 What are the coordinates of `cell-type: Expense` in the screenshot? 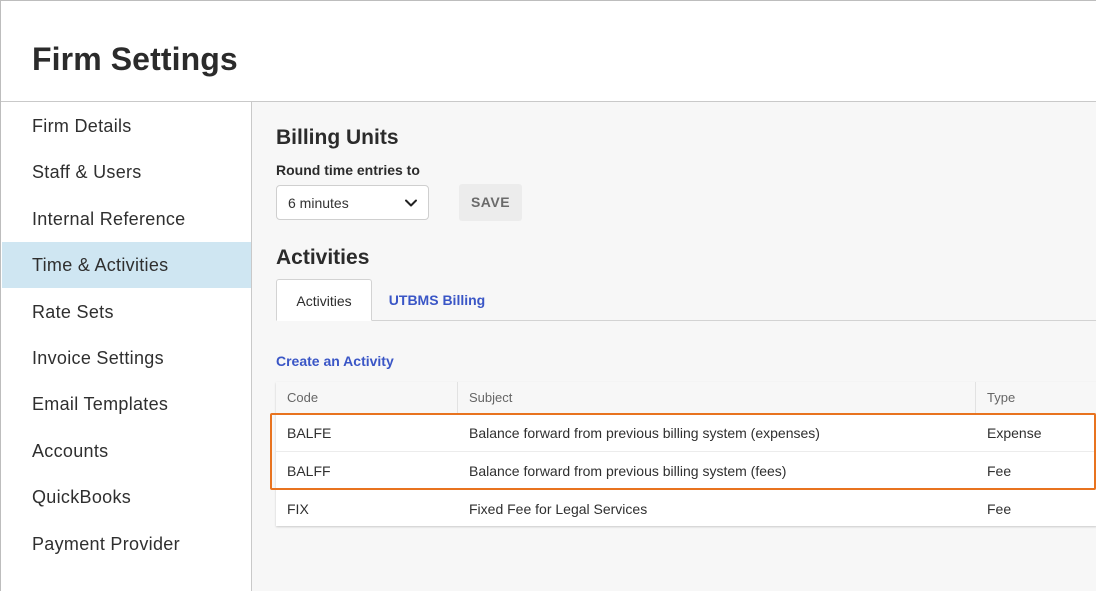 It's located at (1014, 433).